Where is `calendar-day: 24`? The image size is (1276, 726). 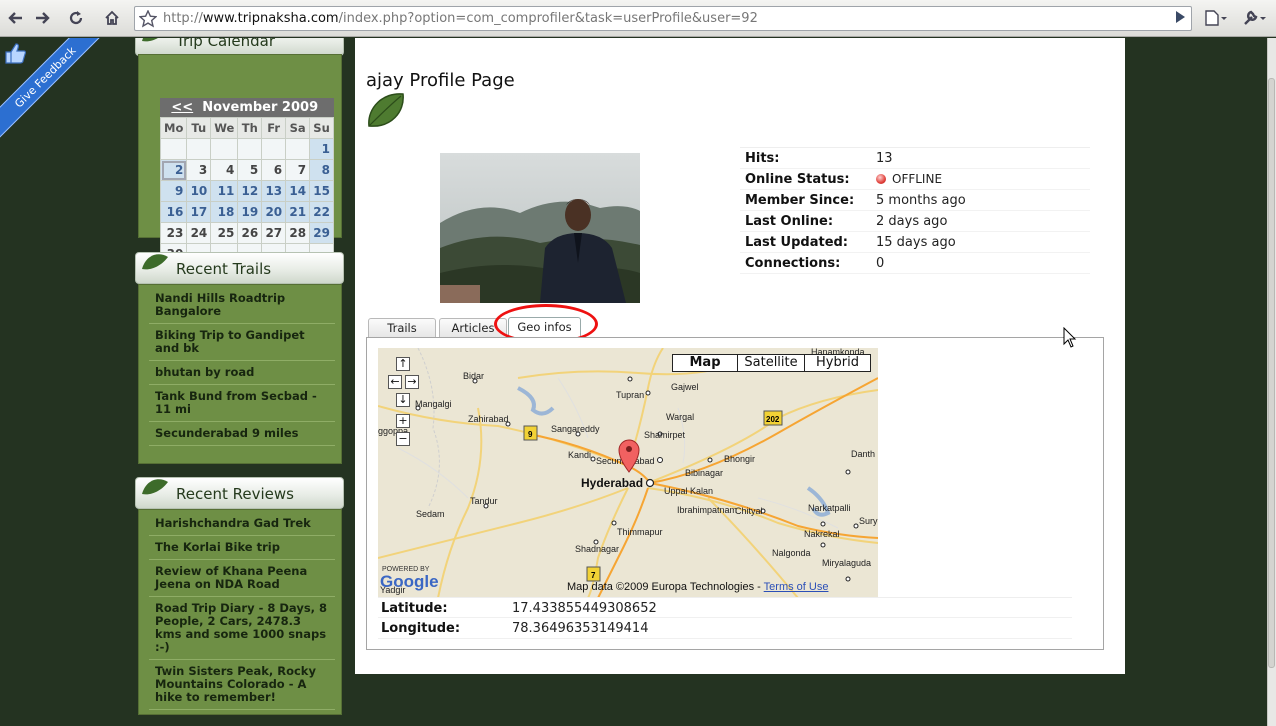 calendar-day: 24 is located at coordinates (199, 233).